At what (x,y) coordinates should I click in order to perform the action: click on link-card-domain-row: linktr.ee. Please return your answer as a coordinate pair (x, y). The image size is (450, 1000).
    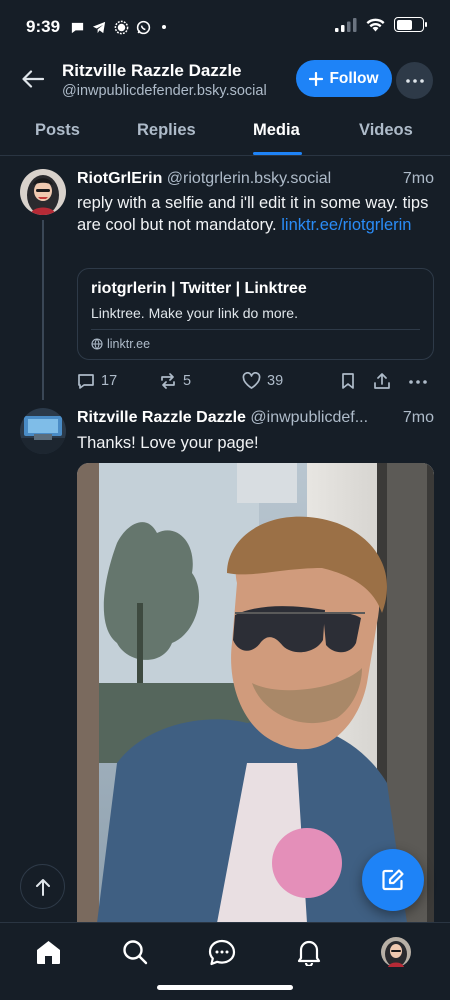
    Looking at the image, I should click on (120, 344).